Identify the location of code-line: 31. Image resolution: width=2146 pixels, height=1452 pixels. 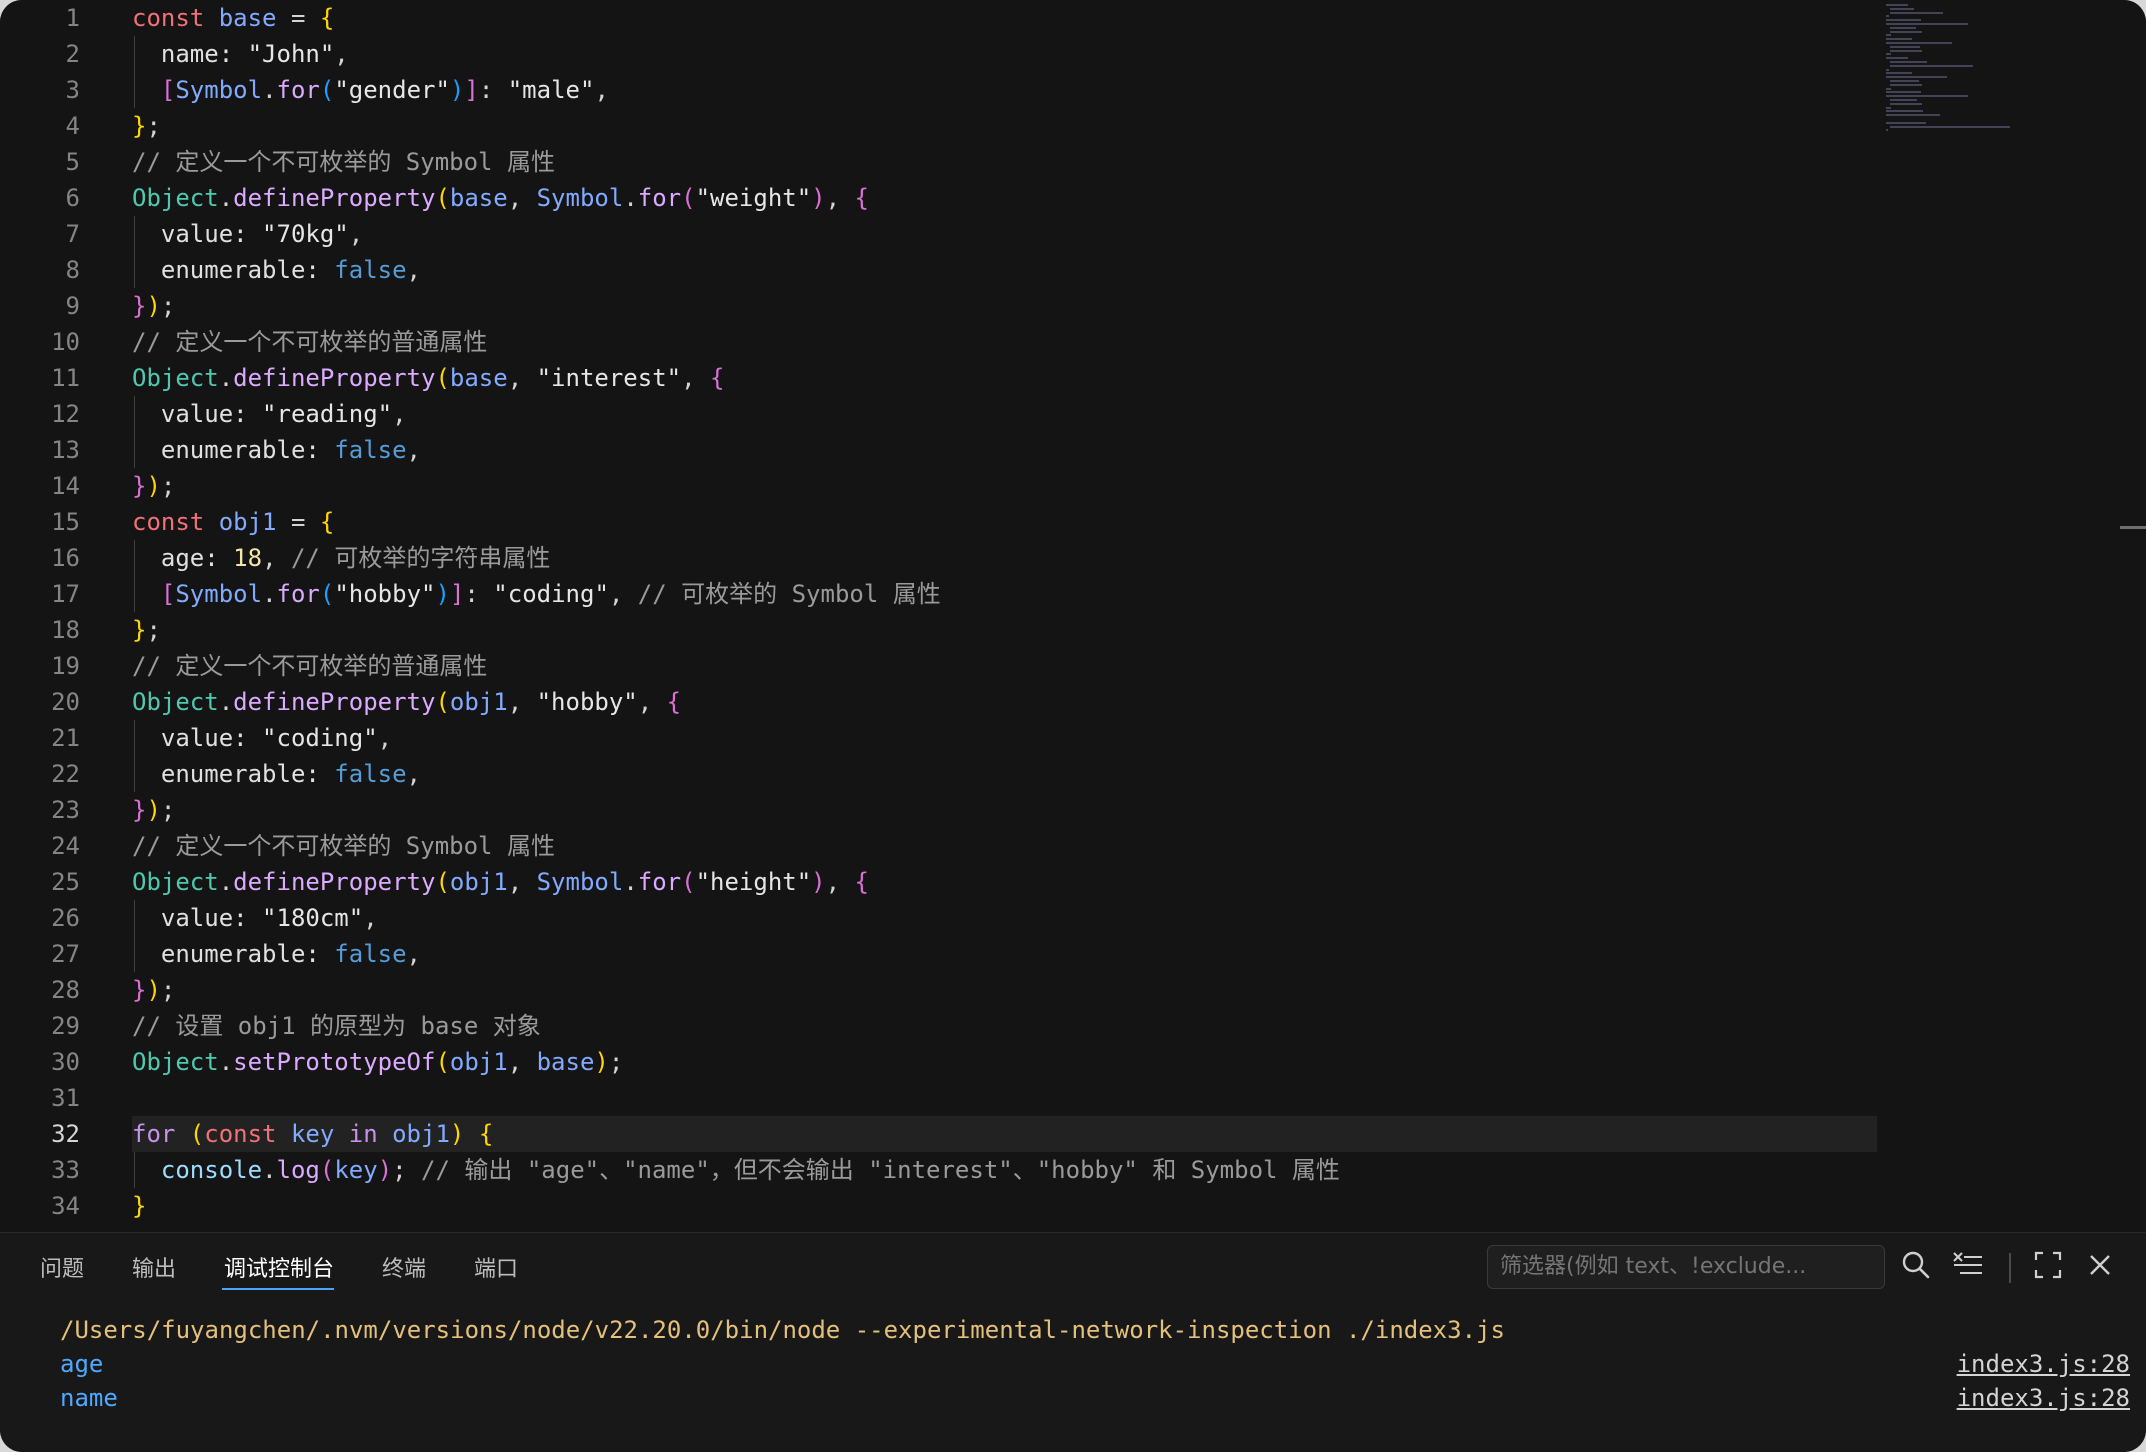
(940, 1098).